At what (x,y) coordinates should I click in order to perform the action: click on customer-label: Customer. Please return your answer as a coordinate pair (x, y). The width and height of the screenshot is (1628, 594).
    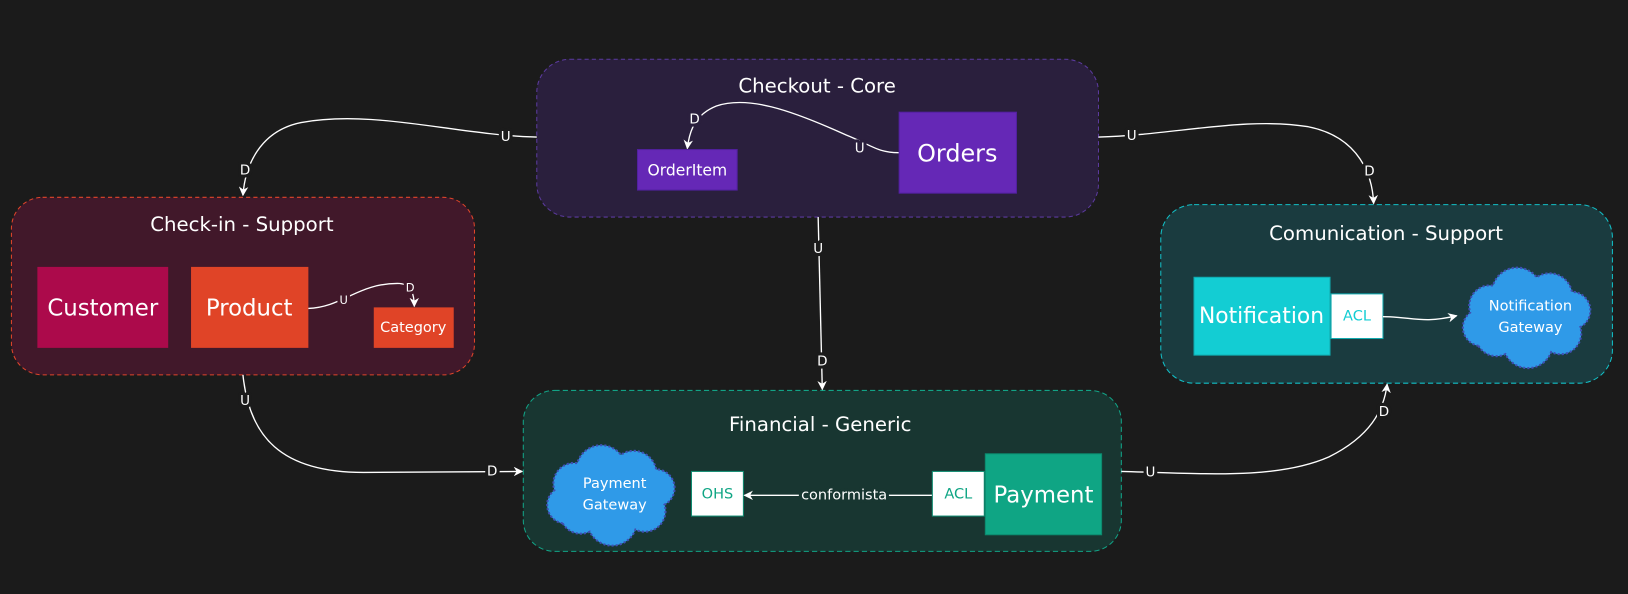
    Looking at the image, I should click on (103, 308).